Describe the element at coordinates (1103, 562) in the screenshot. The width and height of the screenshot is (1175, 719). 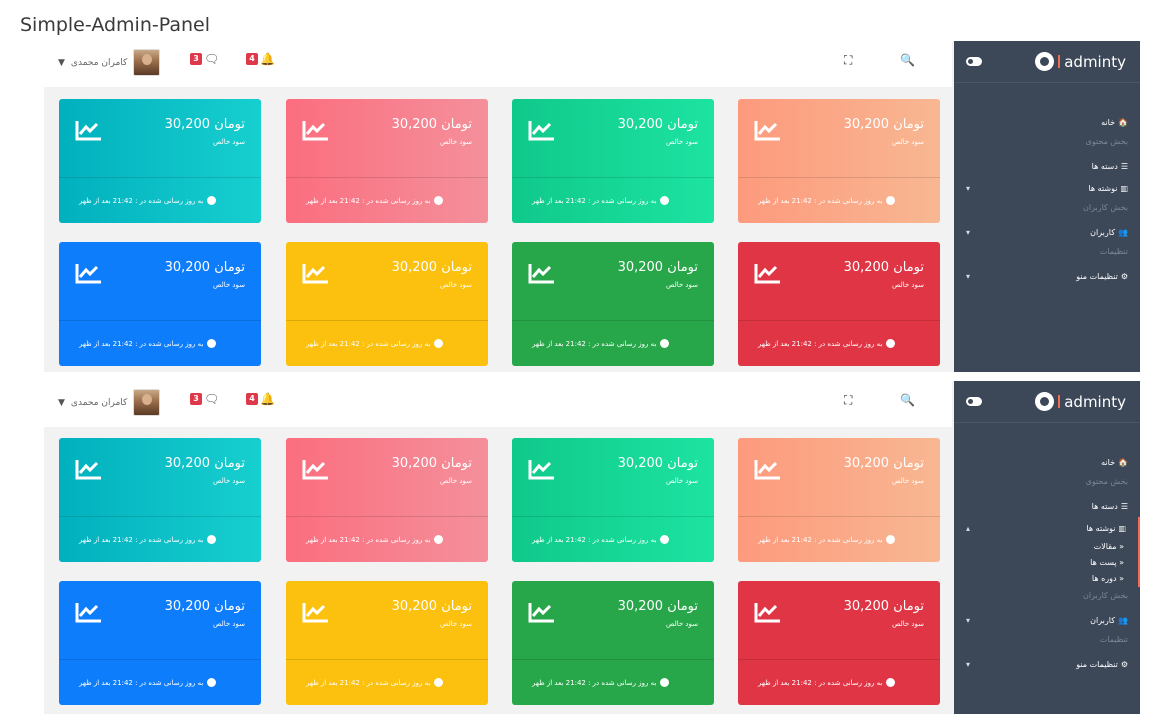
I see `submenu-label: پست ها` at that location.